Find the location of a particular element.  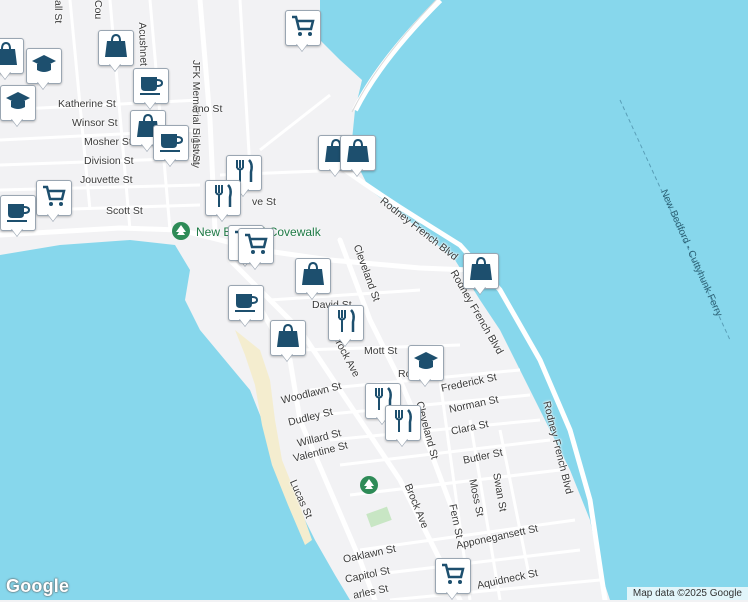

street-label: Mosher St is located at coordinates (108, 142).